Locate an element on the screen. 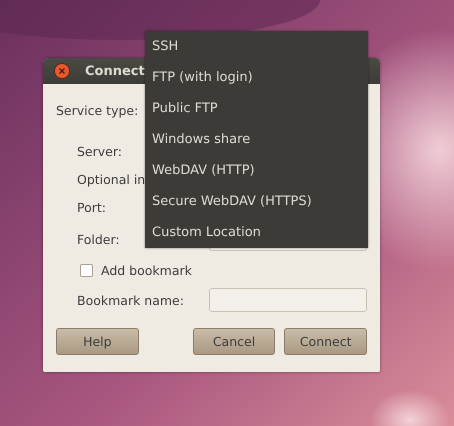 Image resolution: width=454 pixels, height=426 pixels. menu-item: Windows share is located at coordinates (256, 139).